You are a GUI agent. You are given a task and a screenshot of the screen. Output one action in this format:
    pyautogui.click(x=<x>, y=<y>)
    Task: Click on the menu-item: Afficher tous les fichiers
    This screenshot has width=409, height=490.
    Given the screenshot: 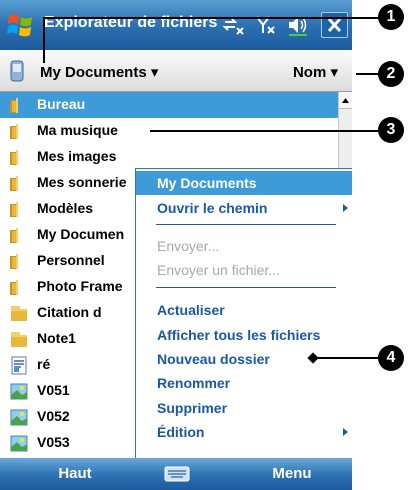 What is the action you would take?
    pyautogui.click(x=244, y=335)
    